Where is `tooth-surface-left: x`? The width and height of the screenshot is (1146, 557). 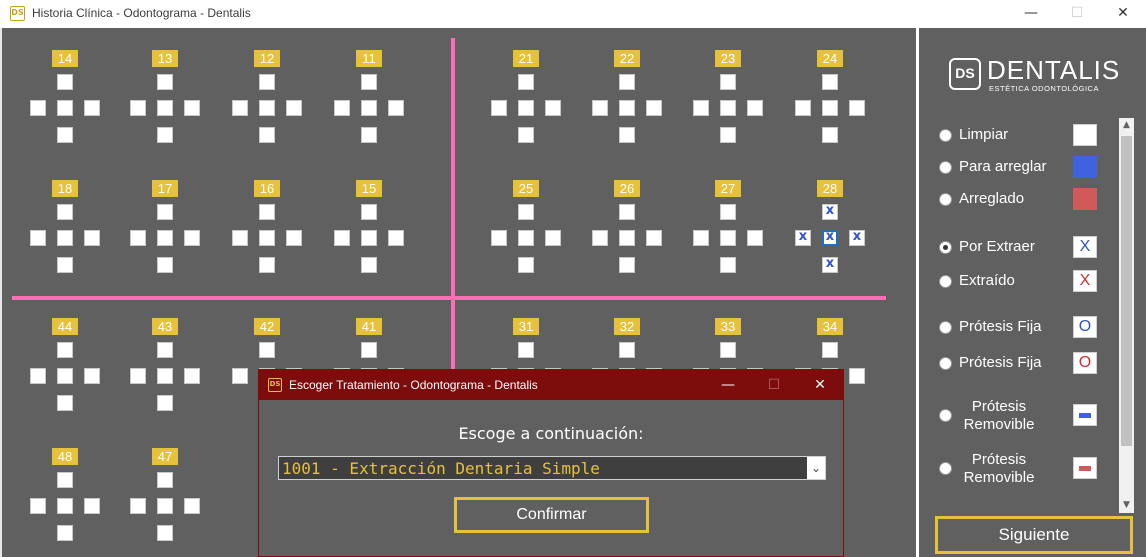 tooth-surface-left: x is located at coordinates (803, 238).